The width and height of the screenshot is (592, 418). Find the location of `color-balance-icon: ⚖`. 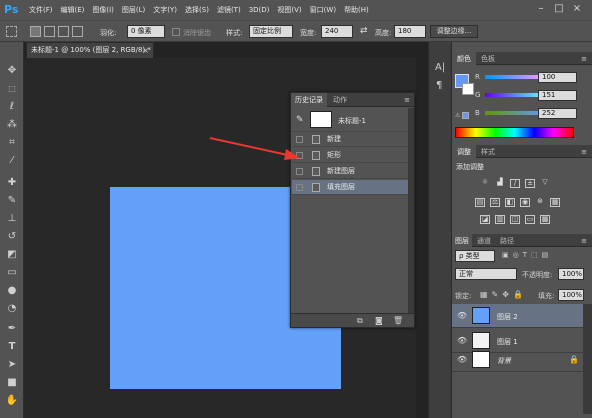

color-balance-icon: ⚖ is located at coordinates (495, 202).